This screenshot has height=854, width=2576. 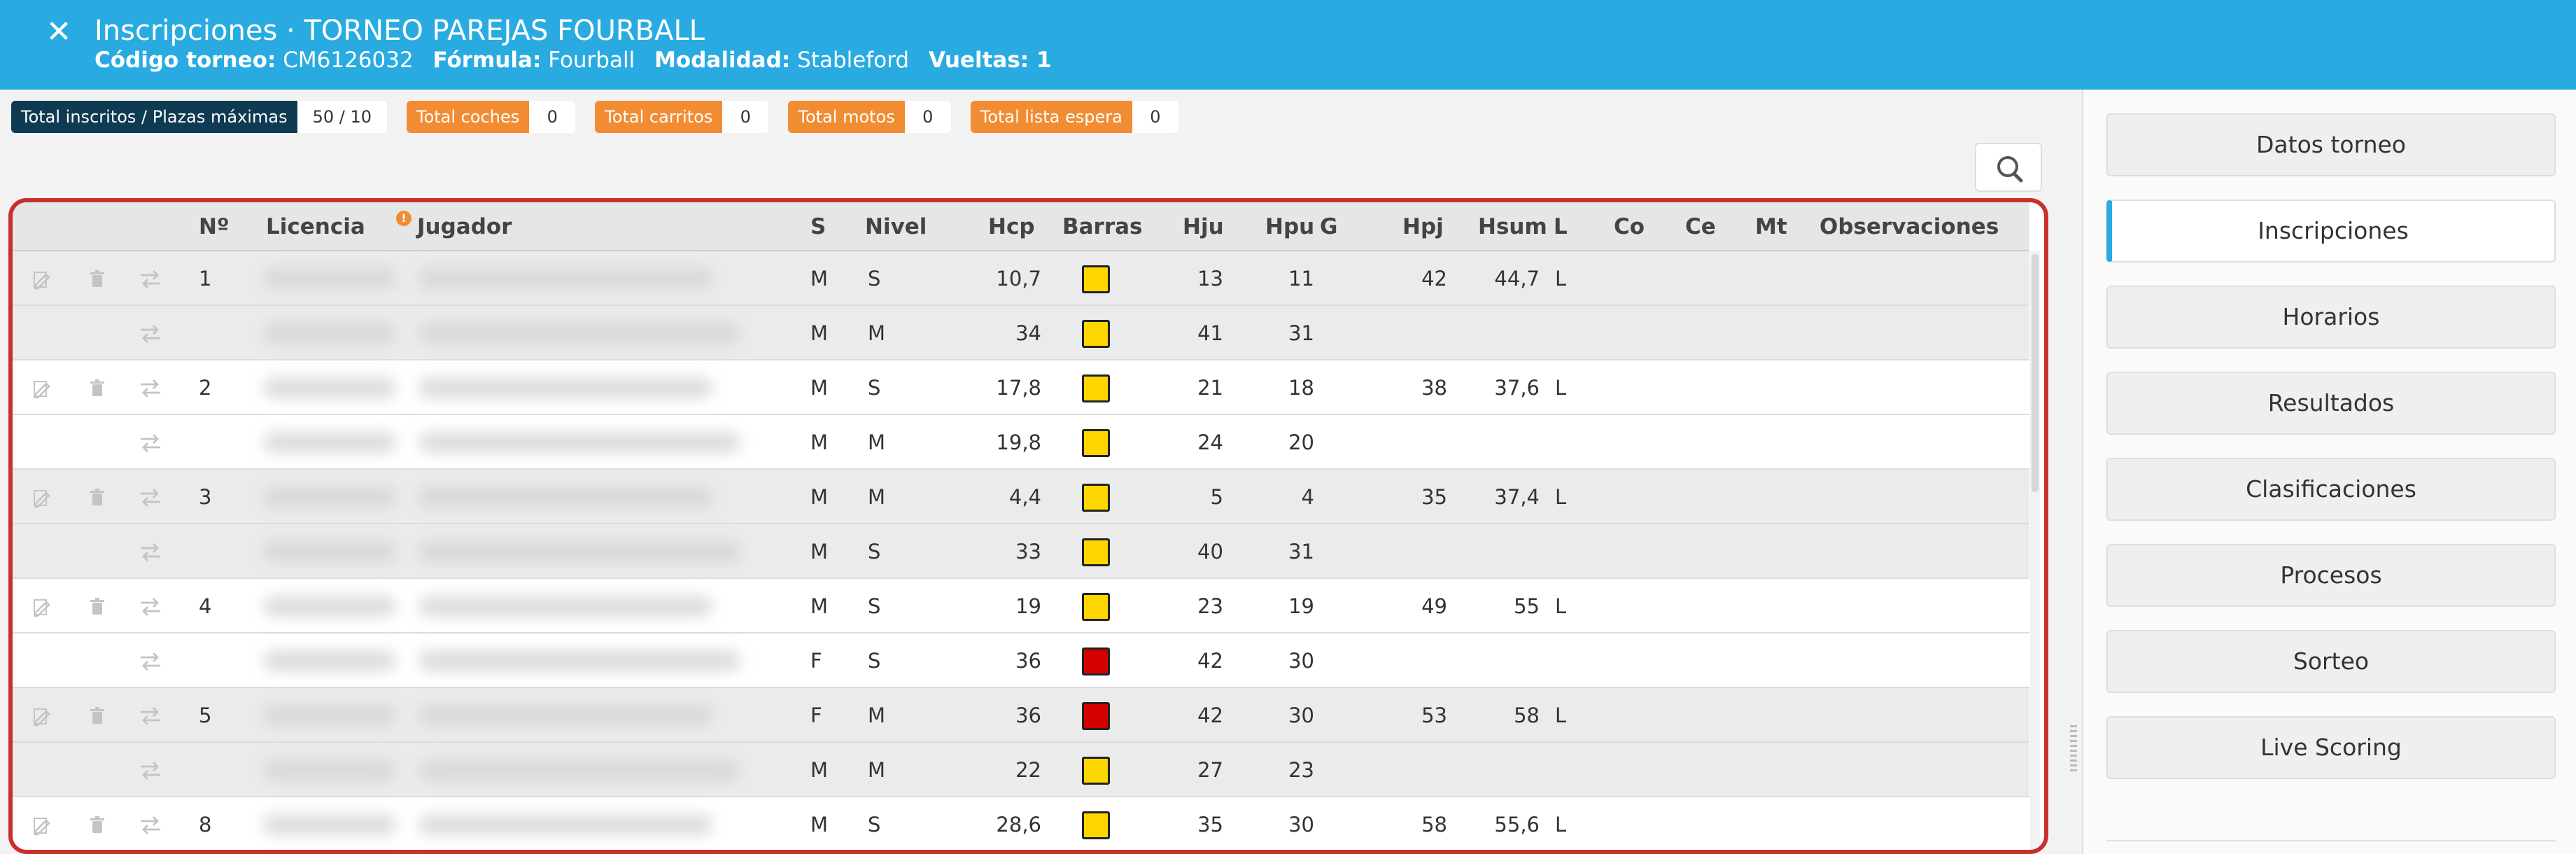 I want to click on cell-n: 8, so click(x=205, y=824).